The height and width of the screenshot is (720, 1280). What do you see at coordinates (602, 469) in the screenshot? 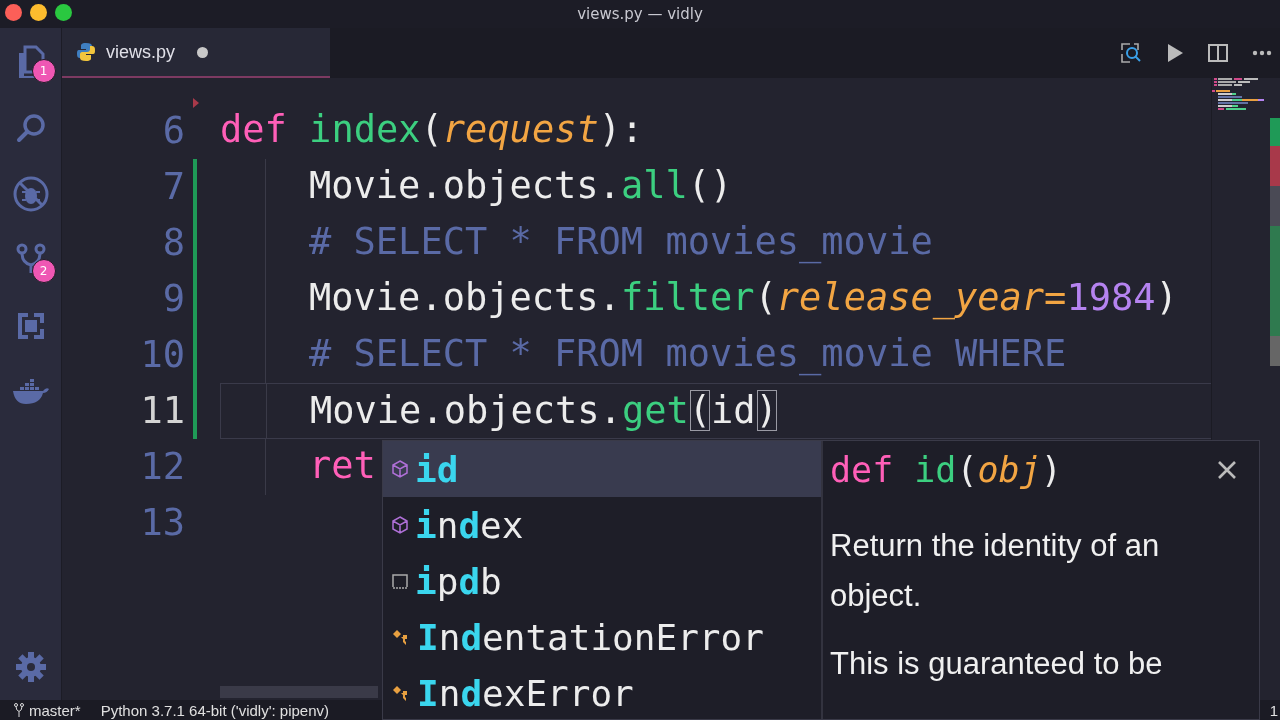
I see `suggestion-item: id` at bounding box center [602, 469].